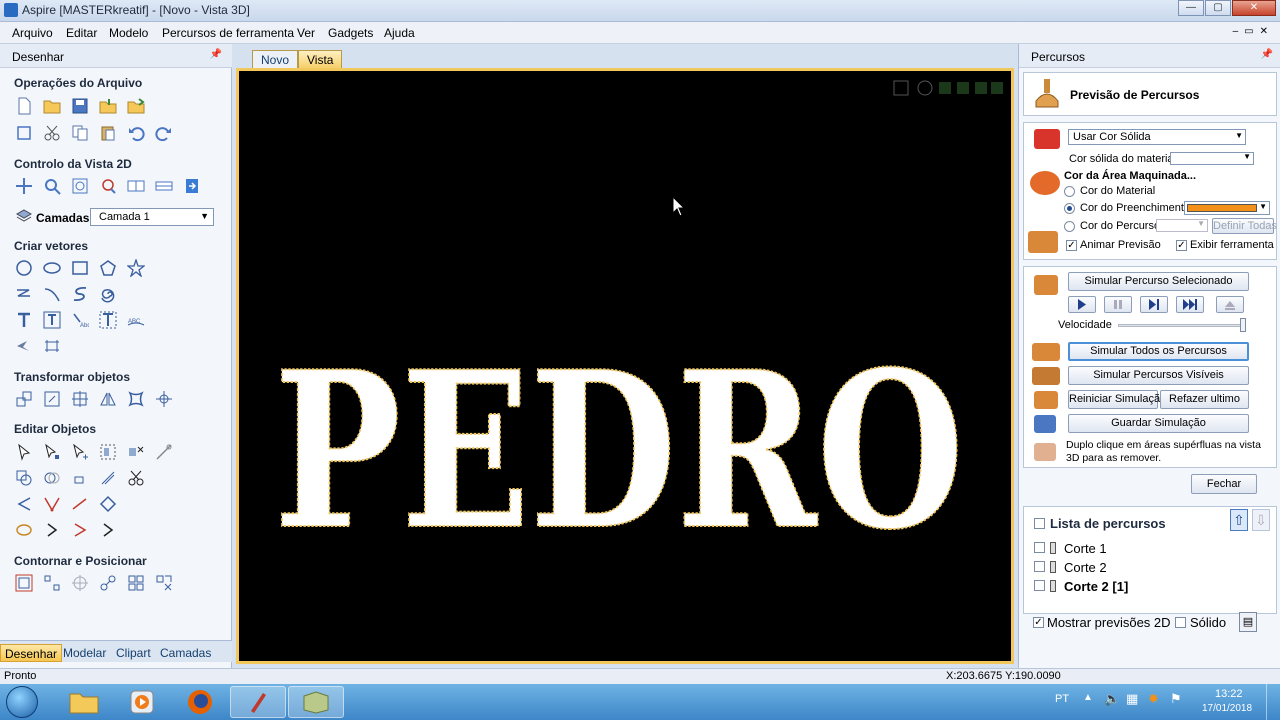 Image resolution: width=1280 pixels, height=720 pixels. Describe the element at coordinates (136, 320) in the screenshot. I see `text-arc-icon: ABC` at that location.